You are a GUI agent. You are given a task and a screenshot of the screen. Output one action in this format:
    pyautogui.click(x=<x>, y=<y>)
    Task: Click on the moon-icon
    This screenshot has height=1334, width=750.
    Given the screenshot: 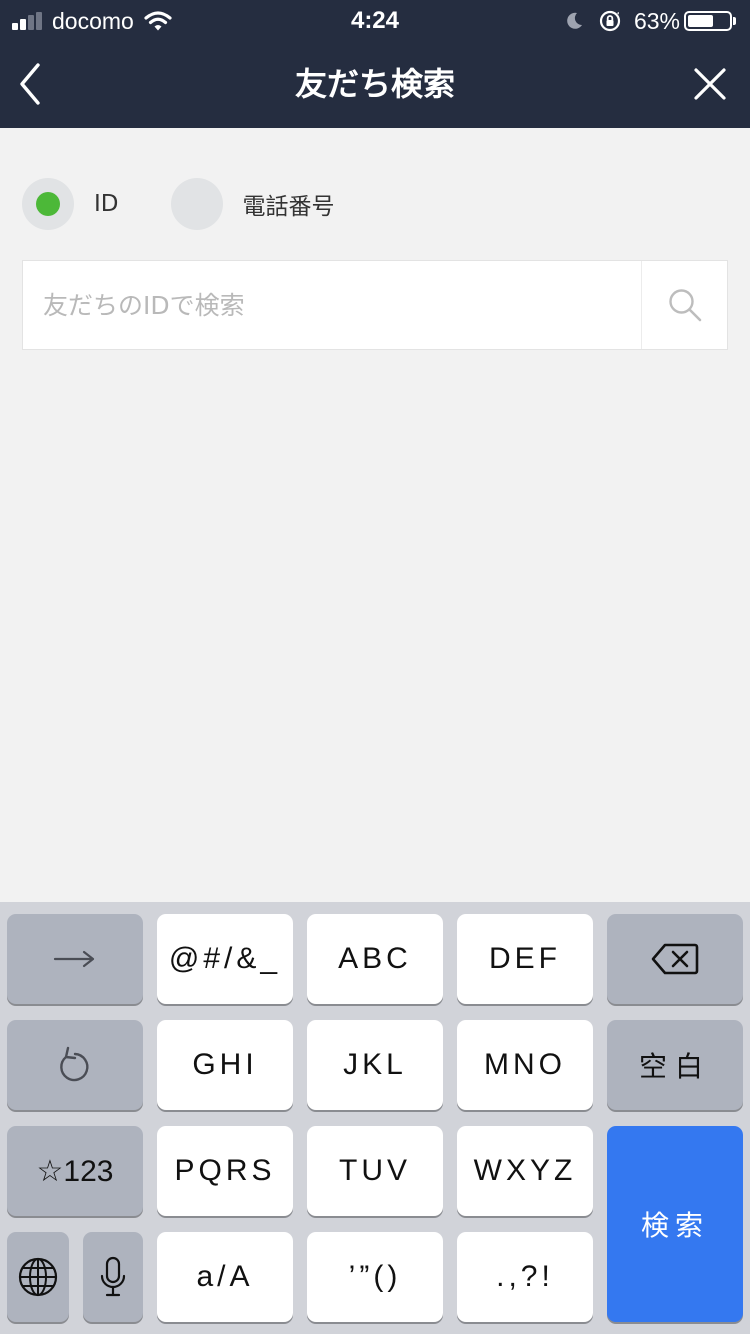 What is the action you would take?
    pyautogui.click(x=574, y=20)
    